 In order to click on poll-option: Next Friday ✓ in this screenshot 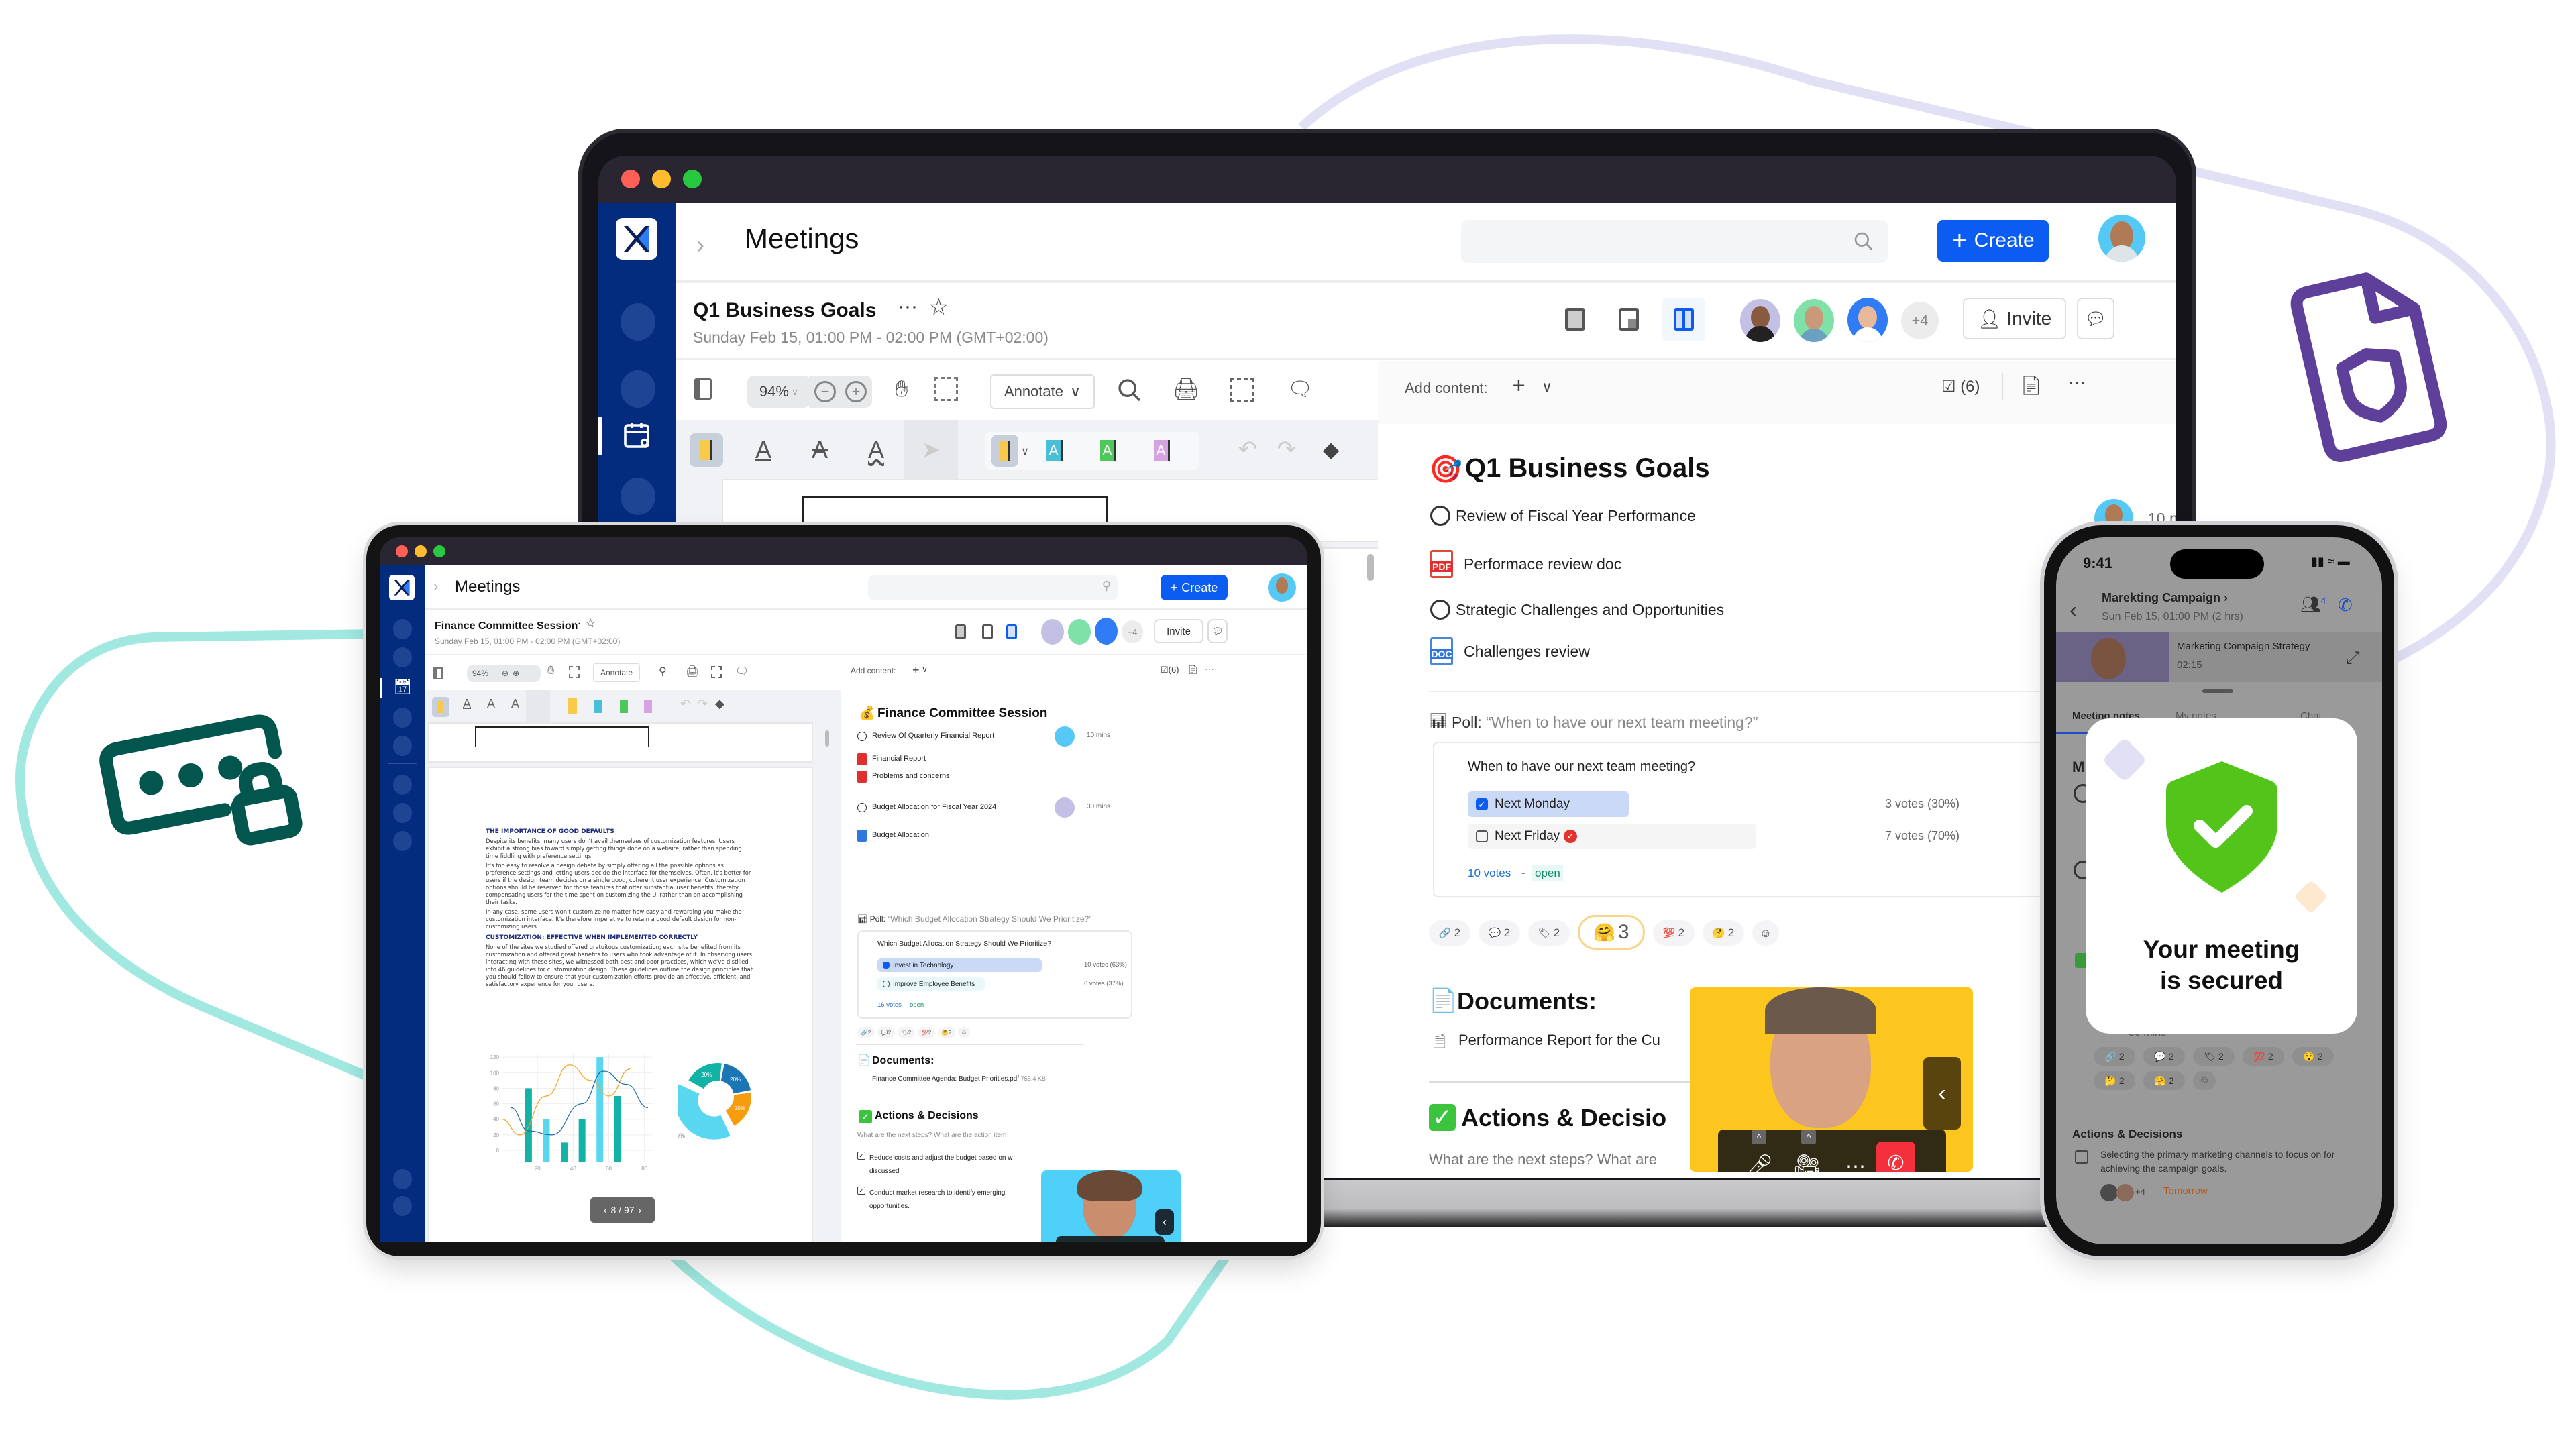, I will do `click(1612, 836)`.